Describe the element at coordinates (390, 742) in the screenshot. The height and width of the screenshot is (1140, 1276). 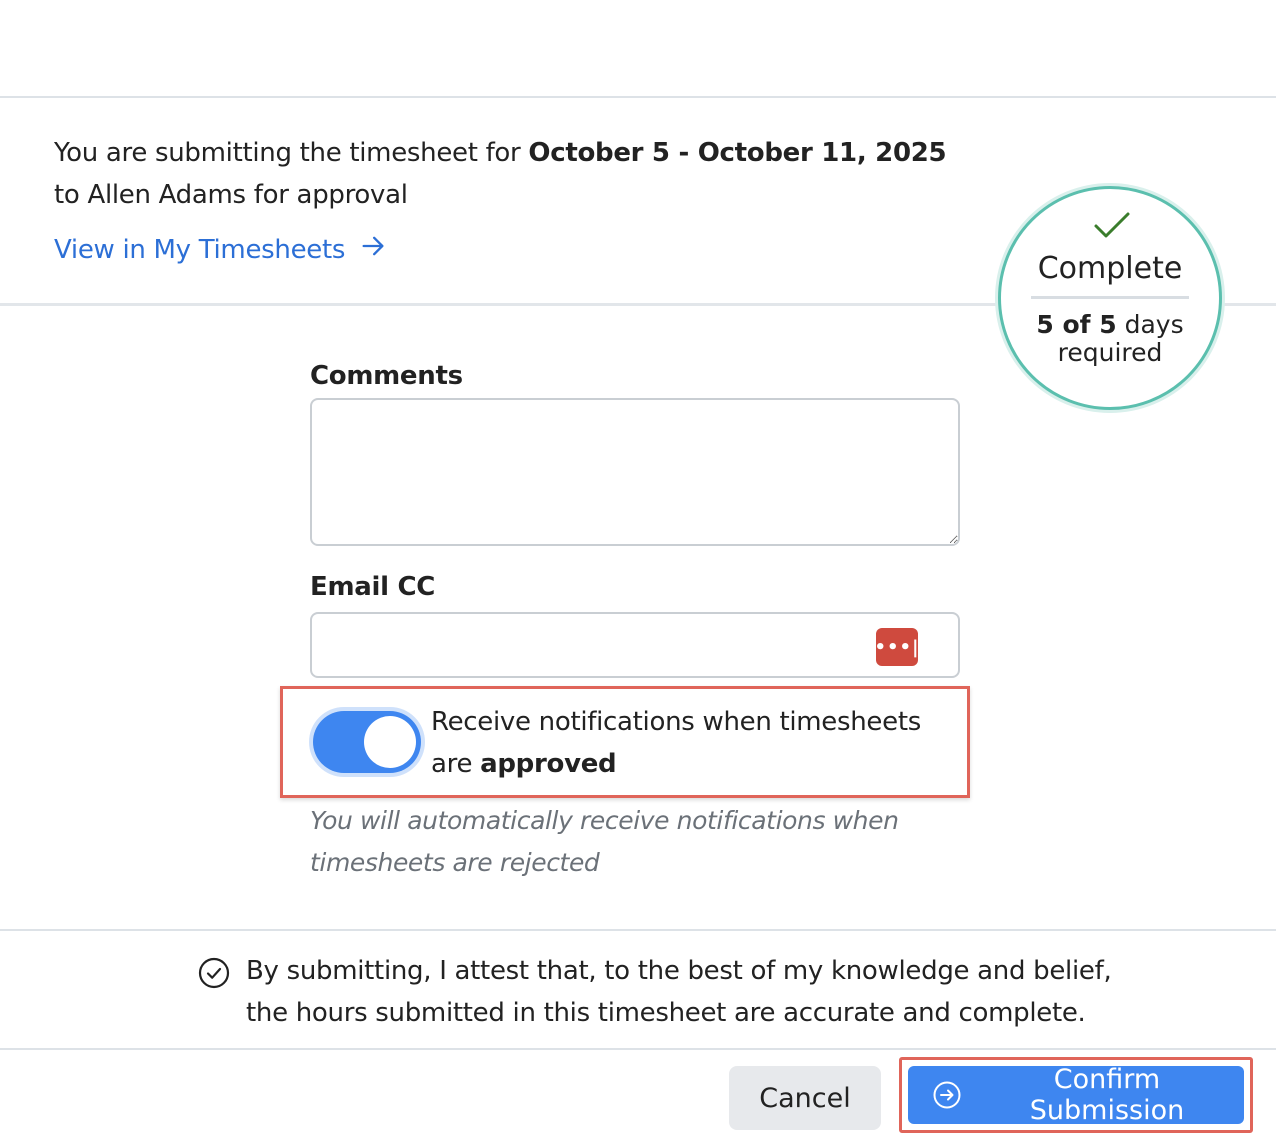
I see `toggle-knob` at that location.